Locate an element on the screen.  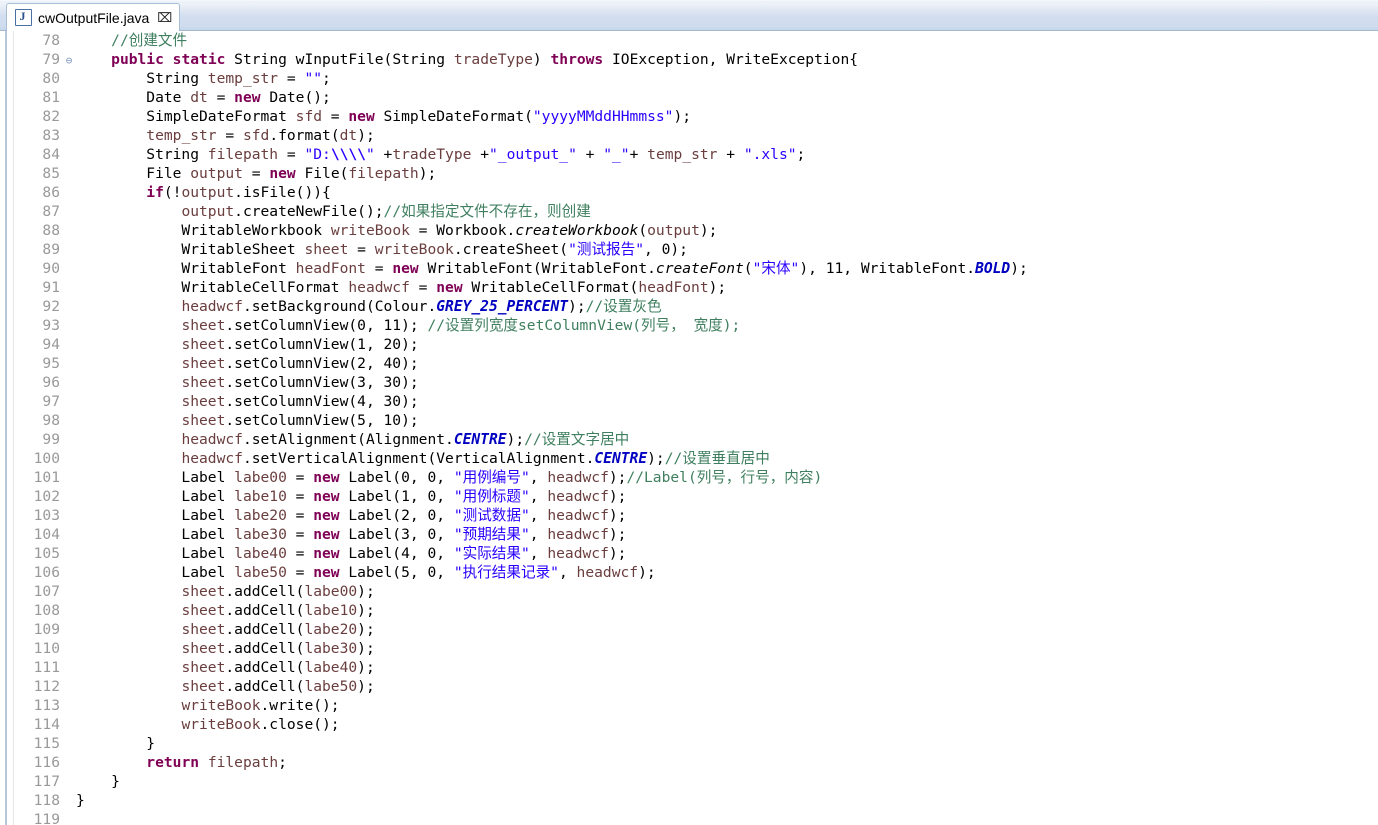
code-line: 119 is located at coordinates (696, 817).